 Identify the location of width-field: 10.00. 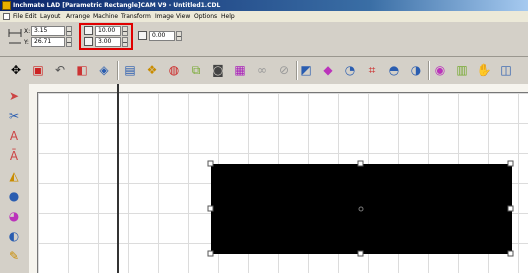
(108, 31).